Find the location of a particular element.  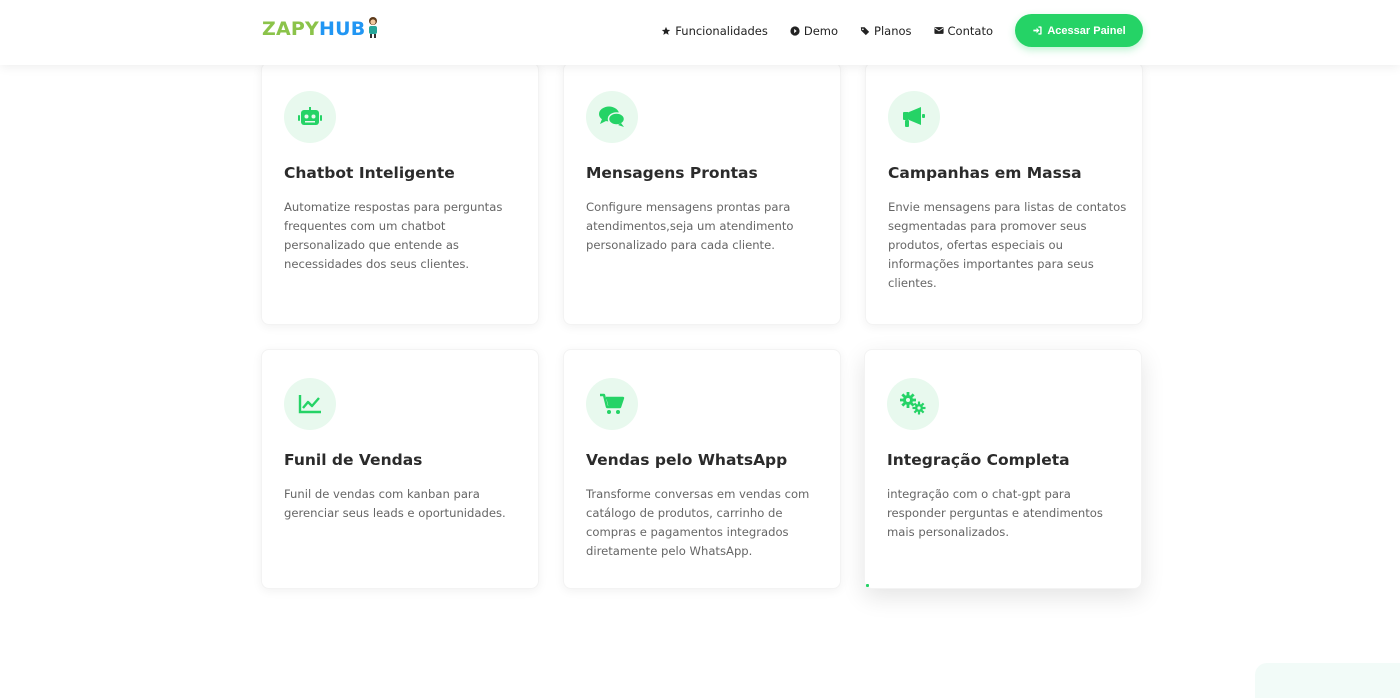

nav-link-label: Demo is located at coordinates (821, 30).